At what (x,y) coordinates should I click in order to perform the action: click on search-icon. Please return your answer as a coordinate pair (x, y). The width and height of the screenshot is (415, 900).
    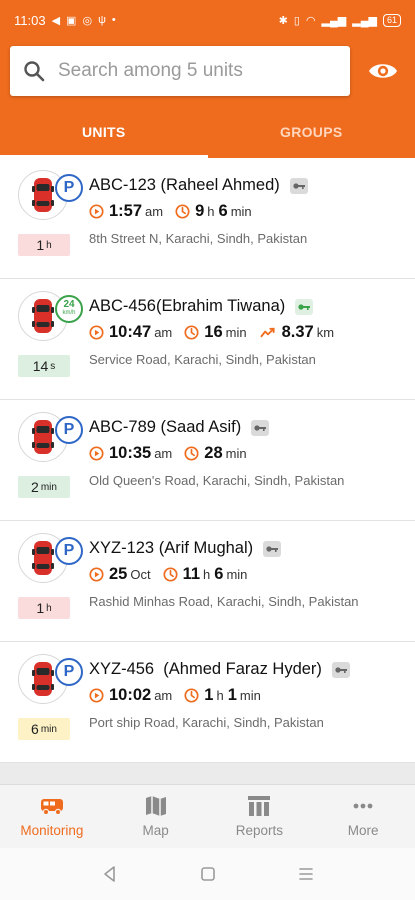
    Looking at the image, I should click on (34, 71).